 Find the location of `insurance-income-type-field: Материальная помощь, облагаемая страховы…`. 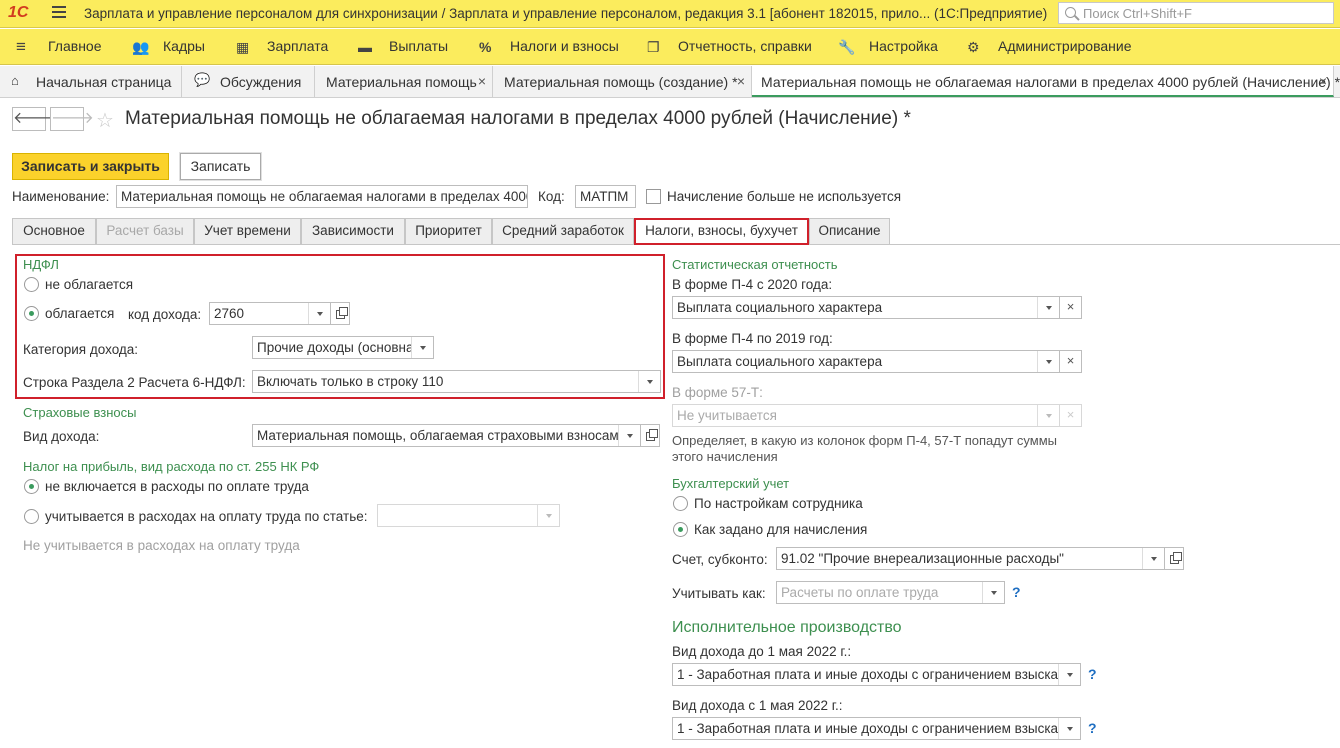

insurance-income-type-field: Материальная помощь, облагаемая страховы… is located at coordinates (446, 435).